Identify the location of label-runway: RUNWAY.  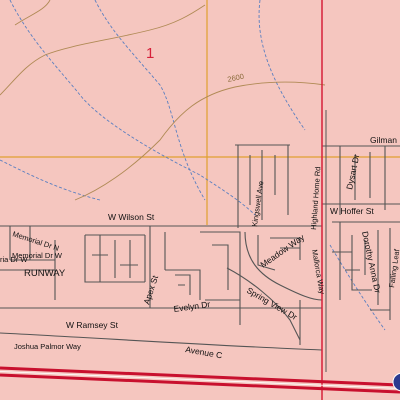
(45, 273).